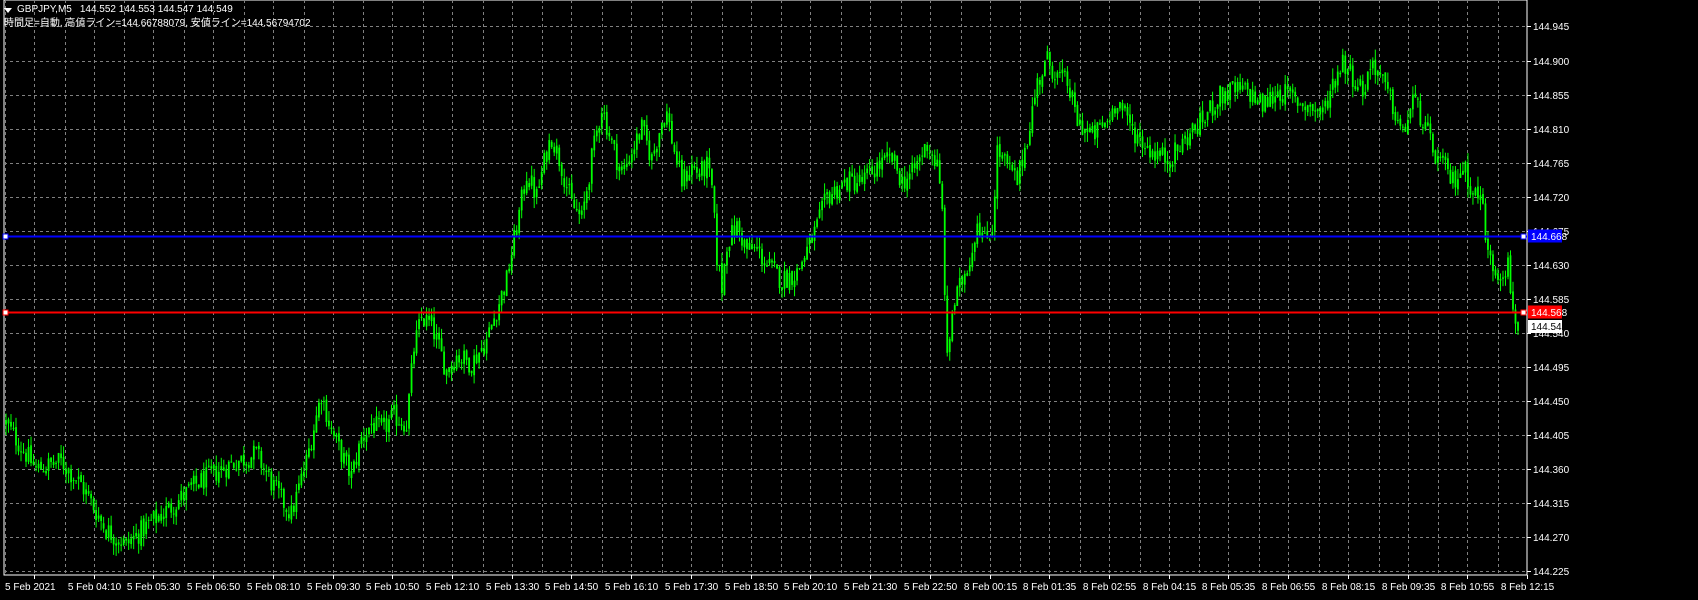 The height and width of the screenshot is (600, 1698). I want to click on x-tick-label: 8 Feb 12:15, so click(1528, 587).